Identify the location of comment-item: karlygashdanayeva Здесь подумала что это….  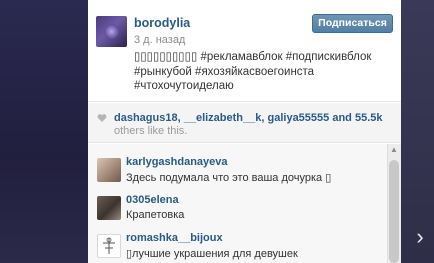
(237, 170).